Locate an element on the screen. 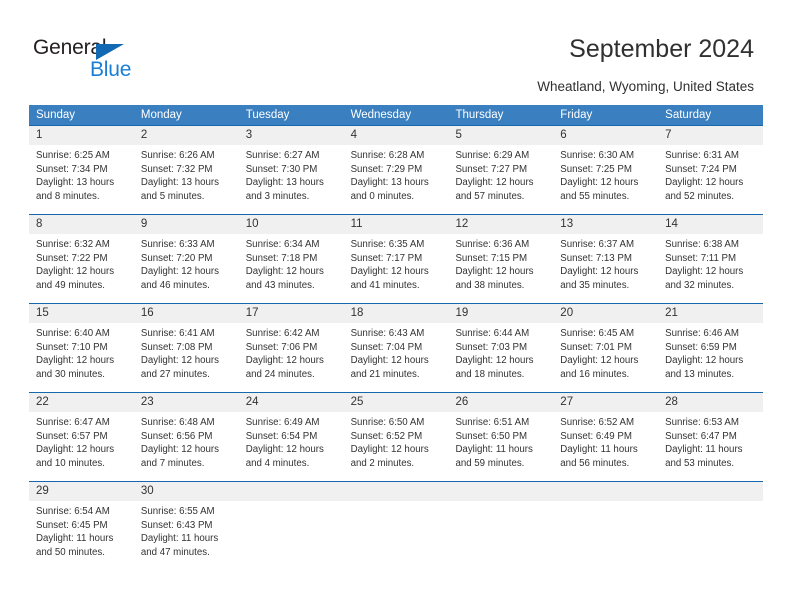 This screenshot has height=612, width=792. day-number: 15 is located at coordinates (42, 313).